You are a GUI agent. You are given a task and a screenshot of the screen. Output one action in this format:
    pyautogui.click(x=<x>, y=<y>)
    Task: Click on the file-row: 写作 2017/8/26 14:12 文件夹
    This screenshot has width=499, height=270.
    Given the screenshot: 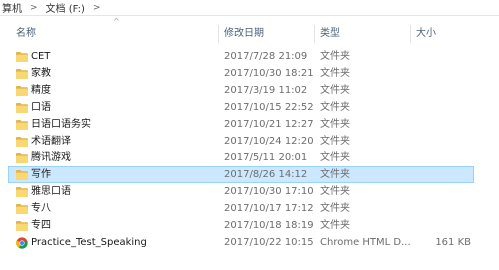 What is the action you would take?
    pyautogui.click(x=241, y=175)
    